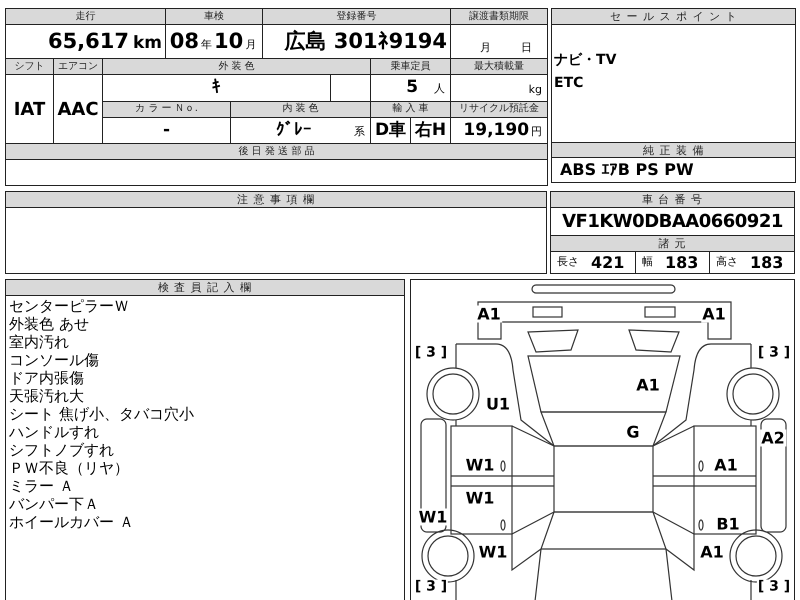  Describe the element at coordinates (48, 324) in the screenshot. I see `inspector-note: 外装色 あせ` at that location.